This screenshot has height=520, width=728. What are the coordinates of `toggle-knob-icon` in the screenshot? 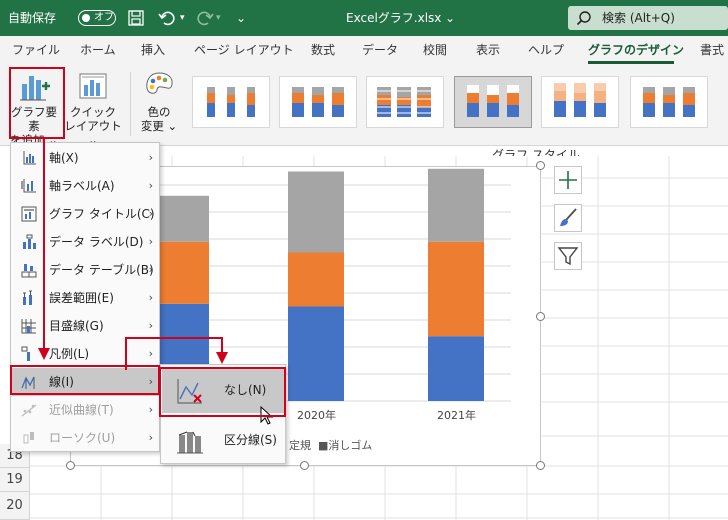 It's located at (86, 18).